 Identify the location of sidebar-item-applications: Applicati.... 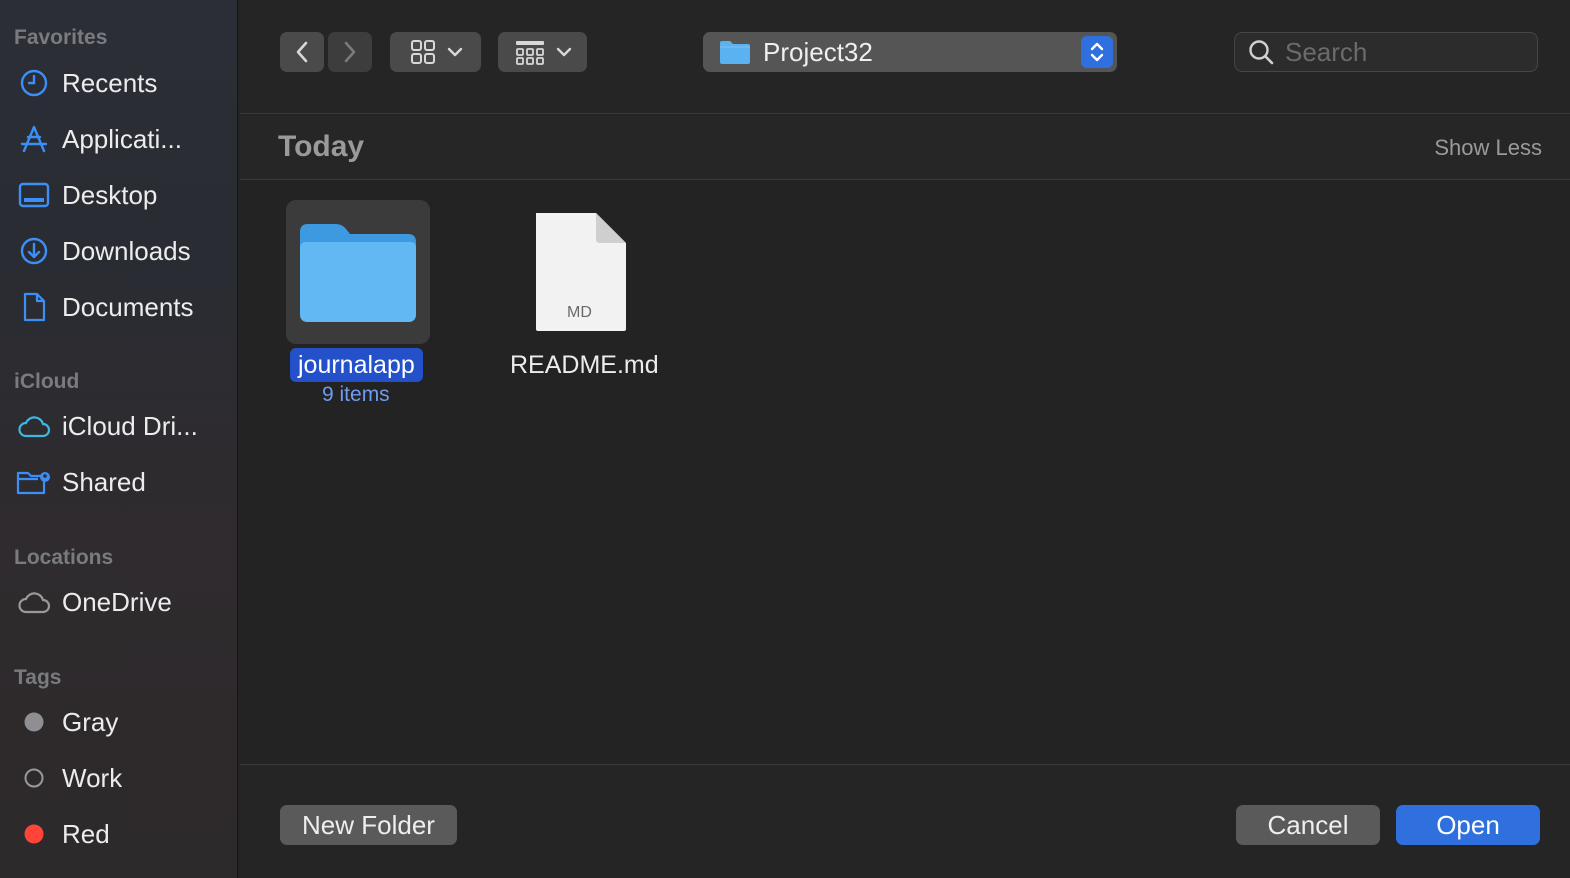
(123, 139).